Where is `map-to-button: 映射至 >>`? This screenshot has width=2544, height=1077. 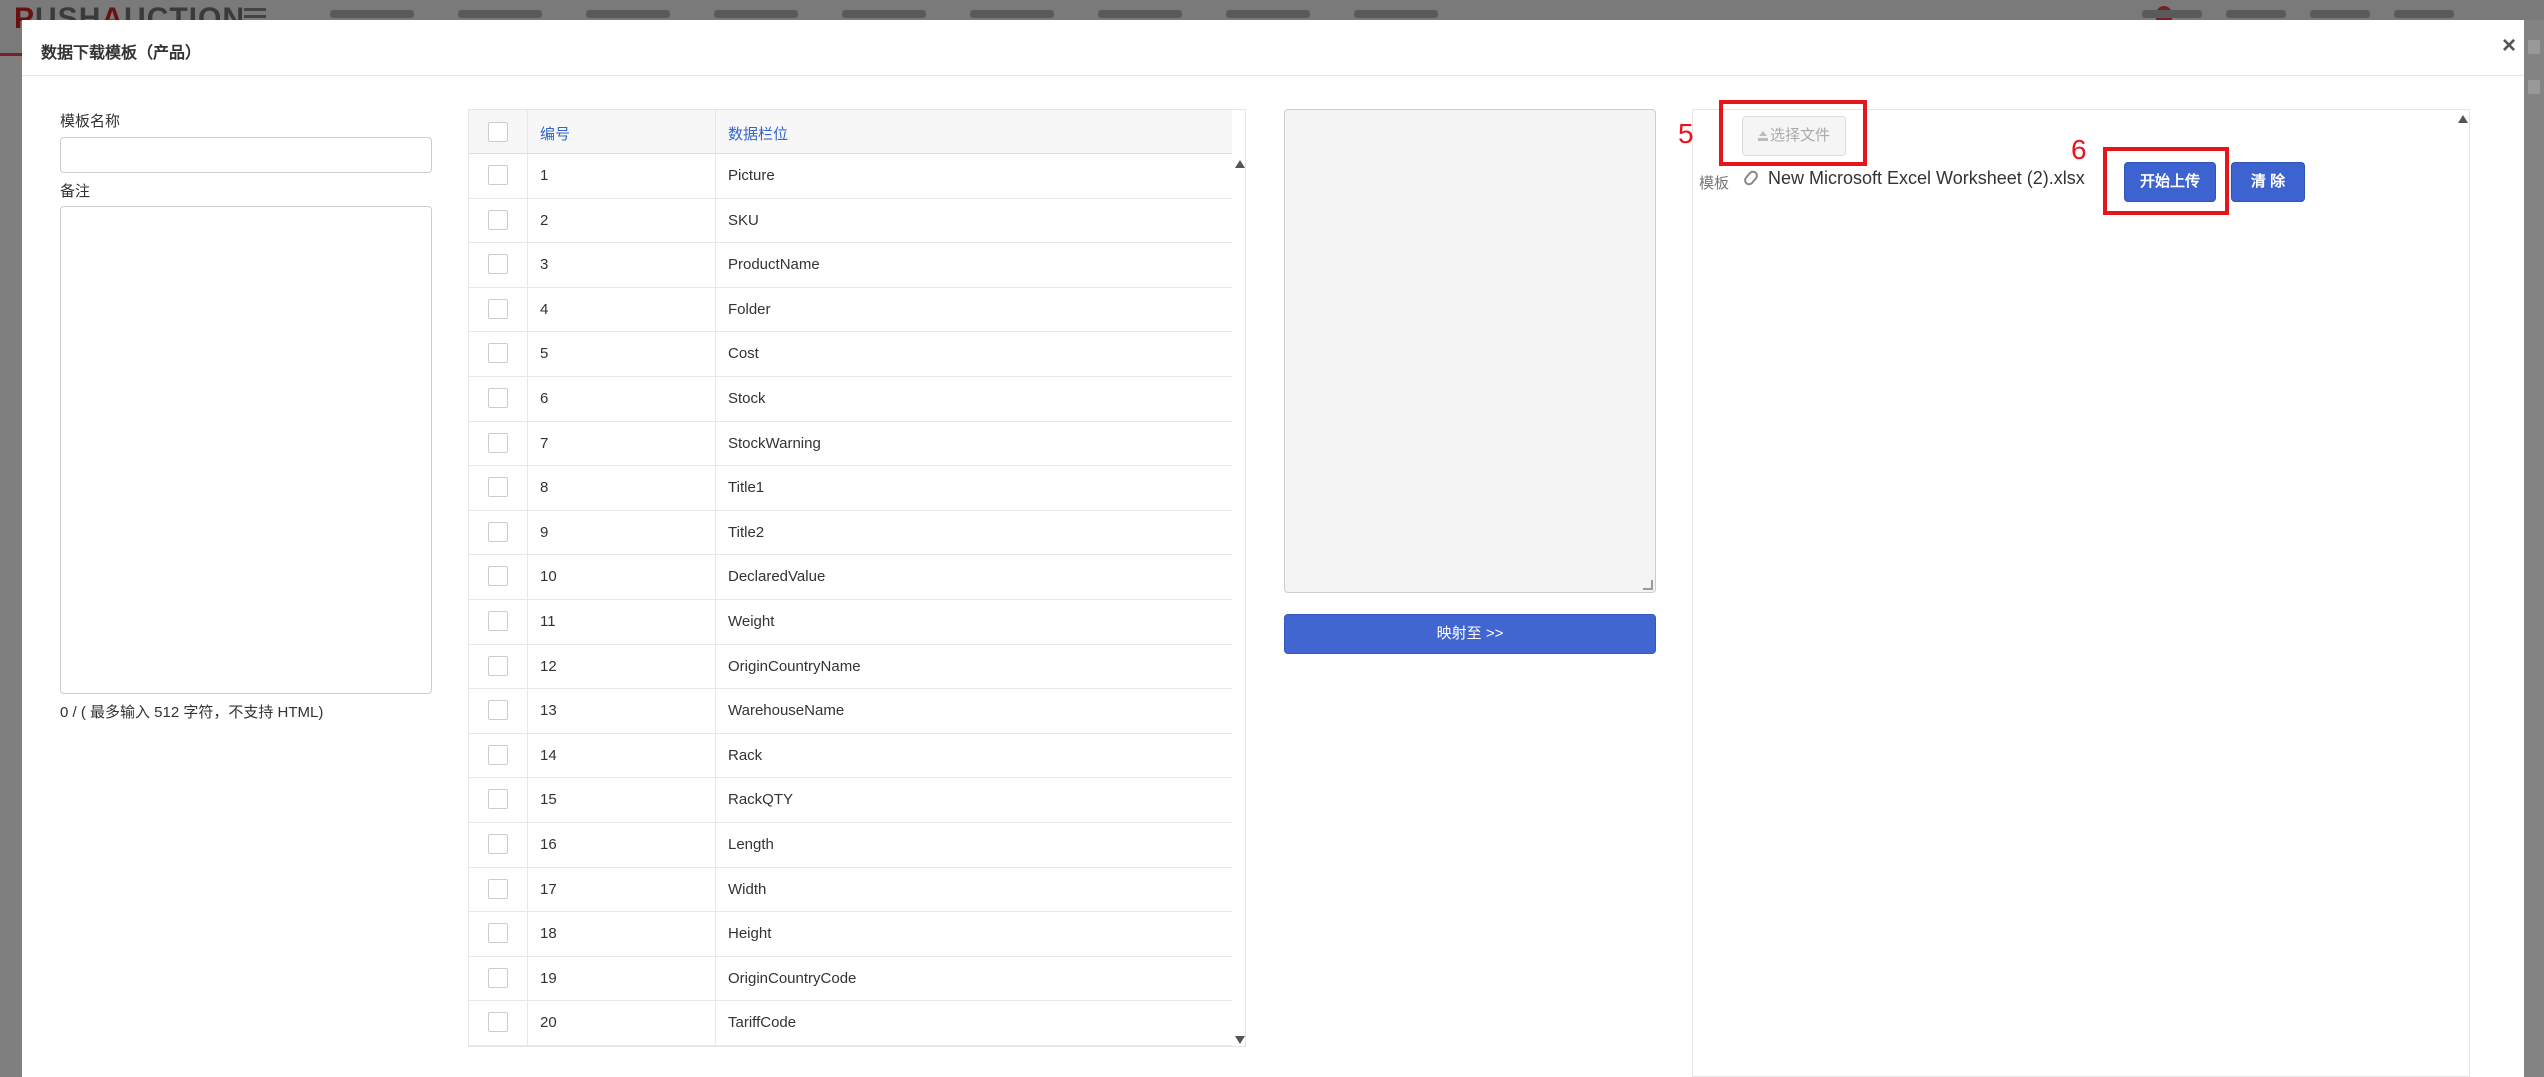
map-to-button: 映射至 >> is located at coordinates (1470, 634).